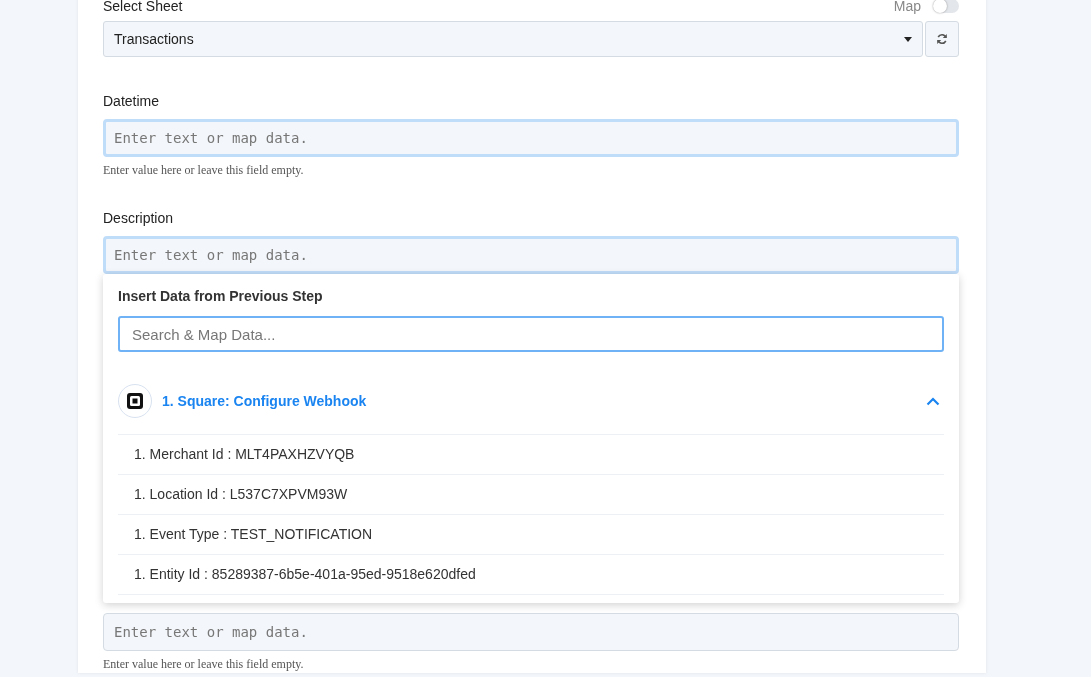 Image resolution: width=1091 pixels, height=677 pixels. What do you see at coordinates (946, 6) in the screenshot?
I see `map-toggle` at bounding box center [946, 6].